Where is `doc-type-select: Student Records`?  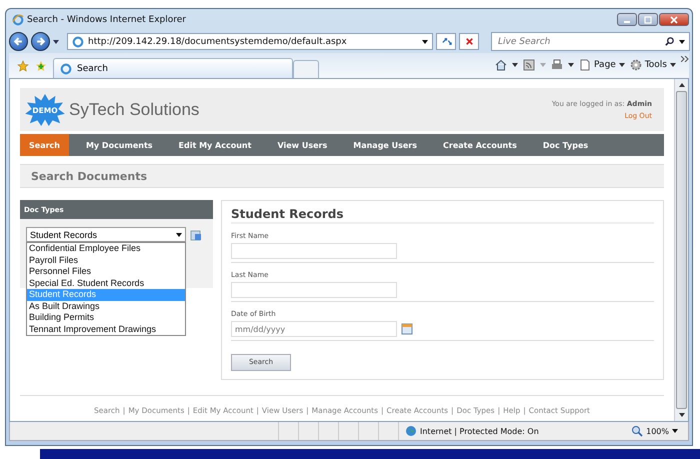 doc-type-select: Student Records is located at coordinates (106, 234).